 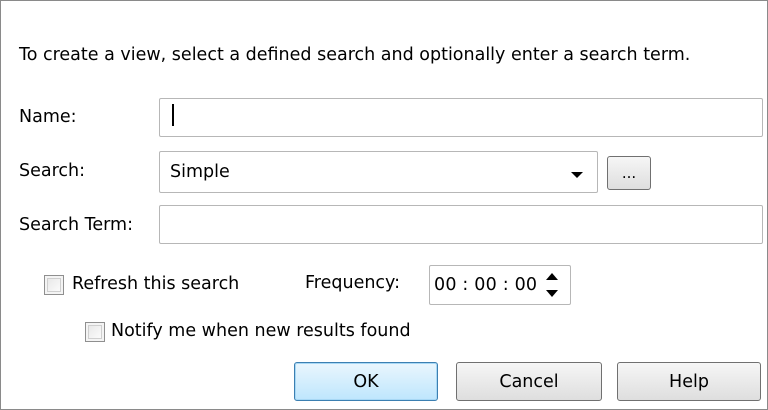 What do you see at coordinates (155, 284) in the screenshot?
I see `refresh-label: Refresh this search` at bounding box center [155, 284].